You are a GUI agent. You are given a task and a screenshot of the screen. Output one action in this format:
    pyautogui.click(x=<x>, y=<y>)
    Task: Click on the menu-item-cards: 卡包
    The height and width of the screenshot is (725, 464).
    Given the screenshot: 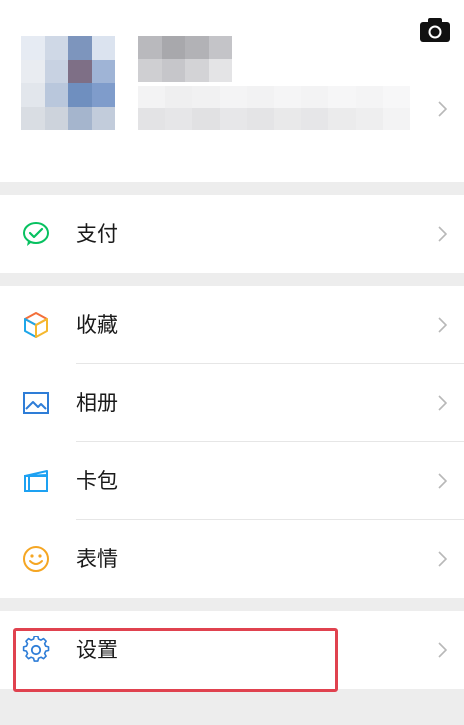 What is the action you would take?
    pyautogui.click(x=232, y=481)
    